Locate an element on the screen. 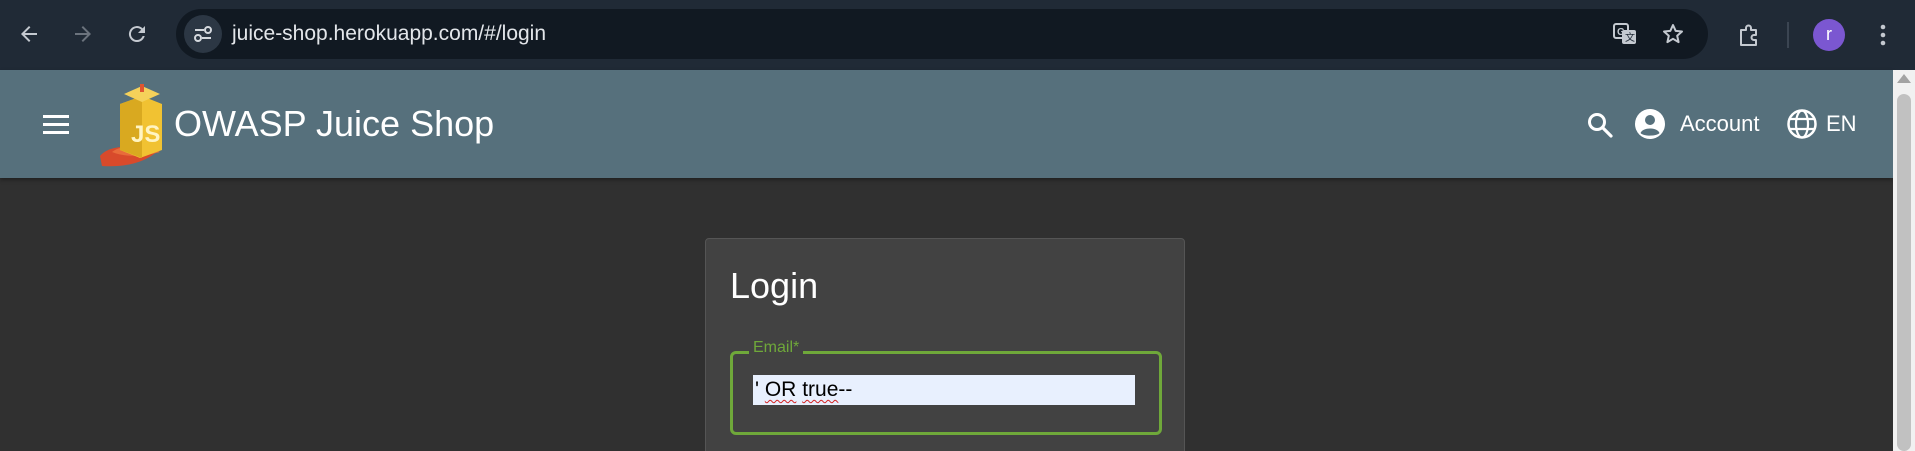 The width and height of the screenshot is (1915, 451). svg-text: 文 is located at coordinates (1630, 37).